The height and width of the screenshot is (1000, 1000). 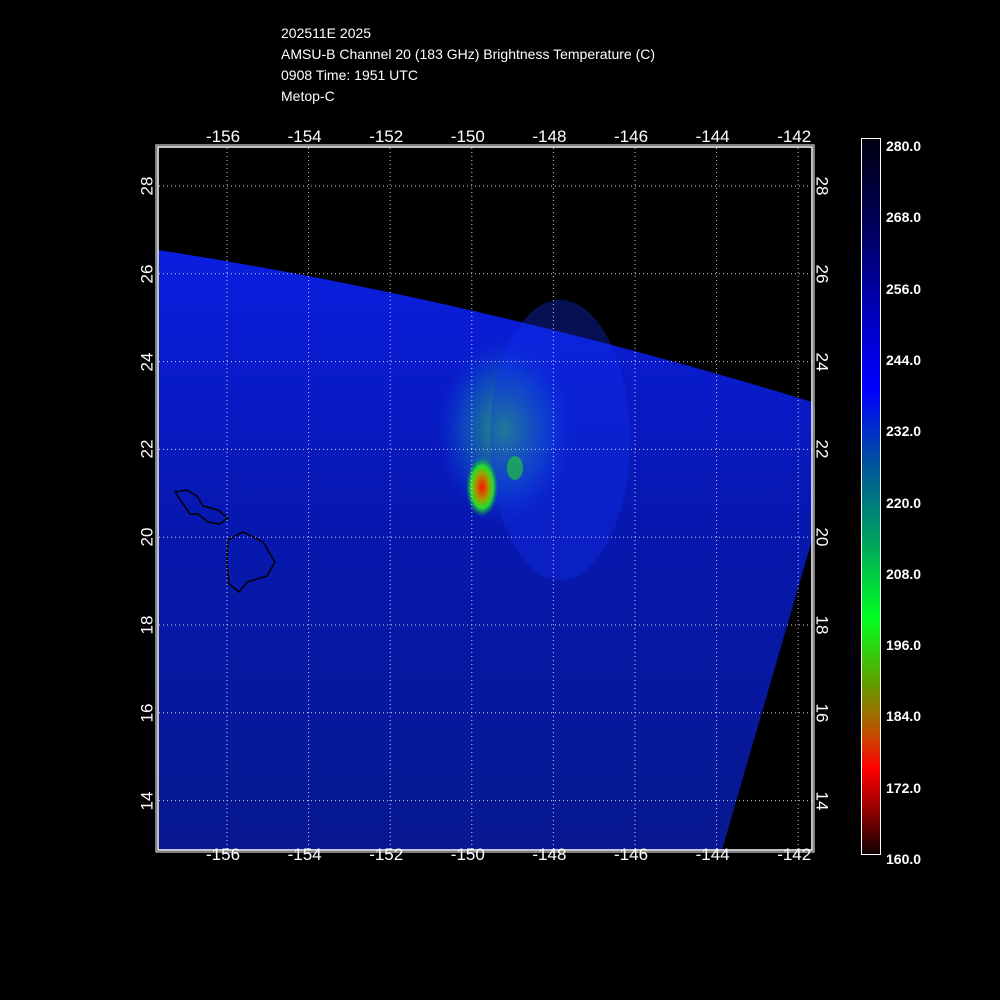 What do you see at coordinates (147, 362) in the screenshot?
I see `lat-tick-label-left: 24` at bounding box center [147, 362].